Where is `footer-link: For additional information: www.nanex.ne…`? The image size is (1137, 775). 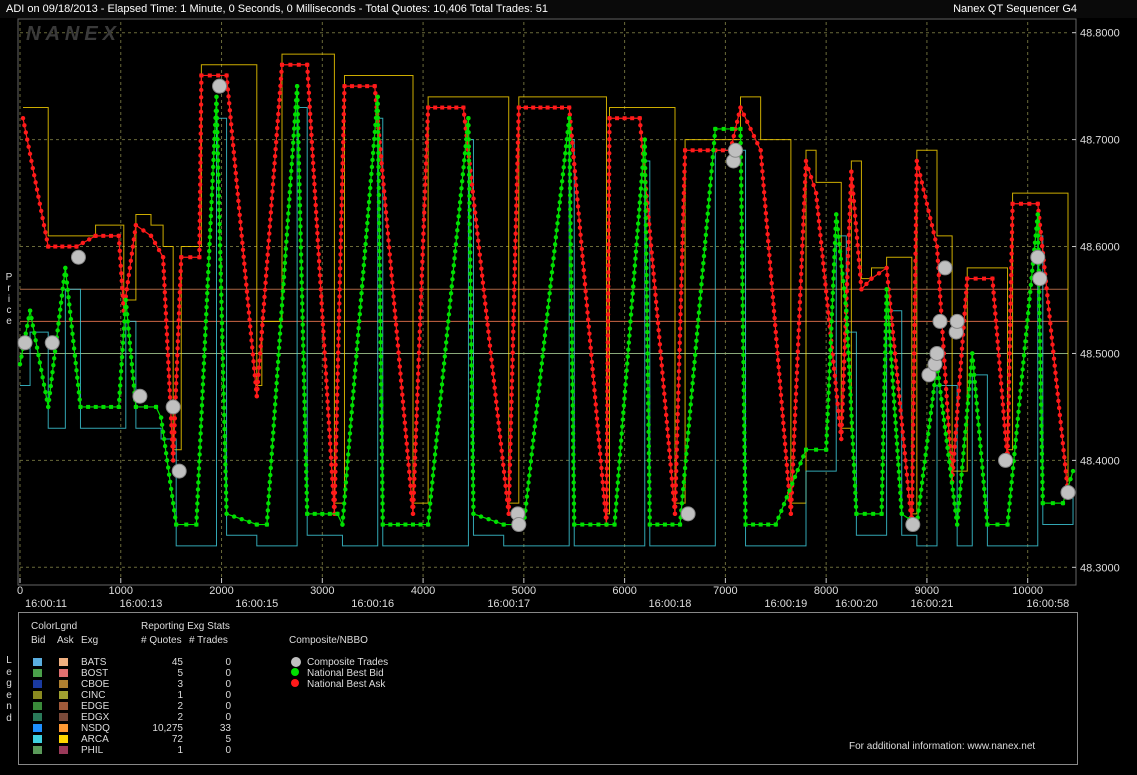 footer-link: For additional information: www.nanex.ne… is located at coordinates (942, 746).